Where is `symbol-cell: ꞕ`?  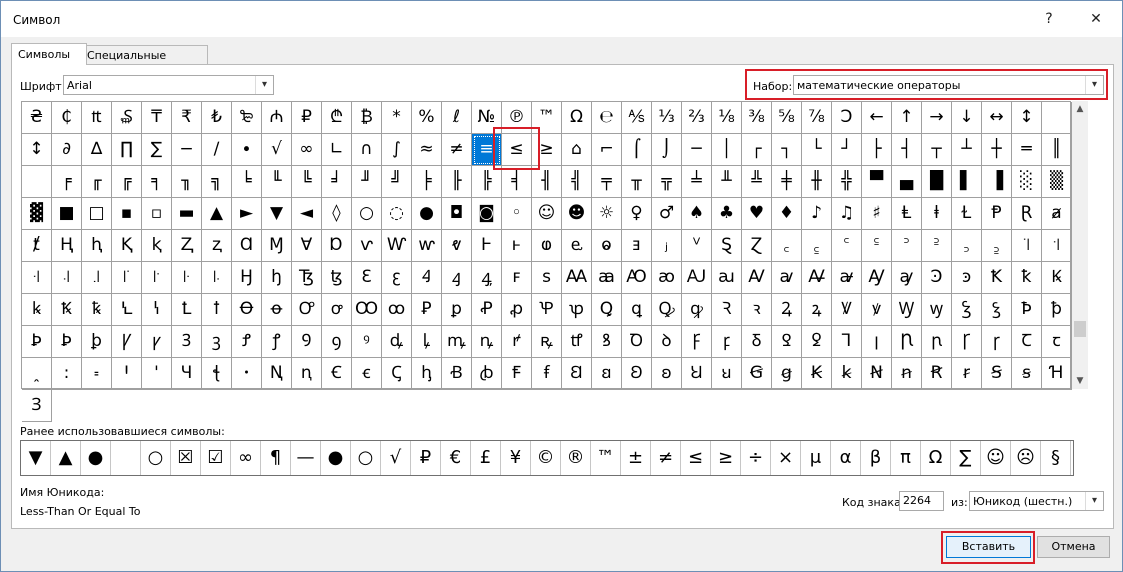
symbol-cell: ꞕ is located at coordinates (427, 374).